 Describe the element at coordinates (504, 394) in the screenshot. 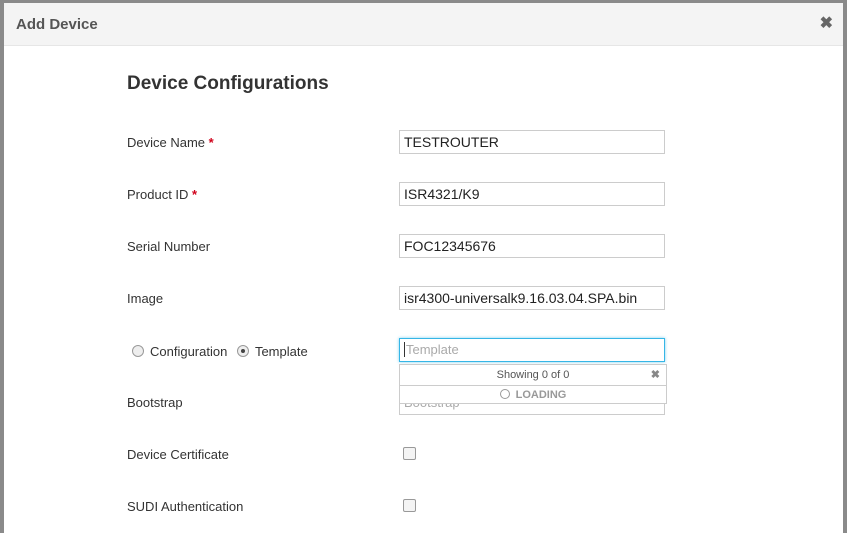

I see `loading-spinner-icon` at that location.